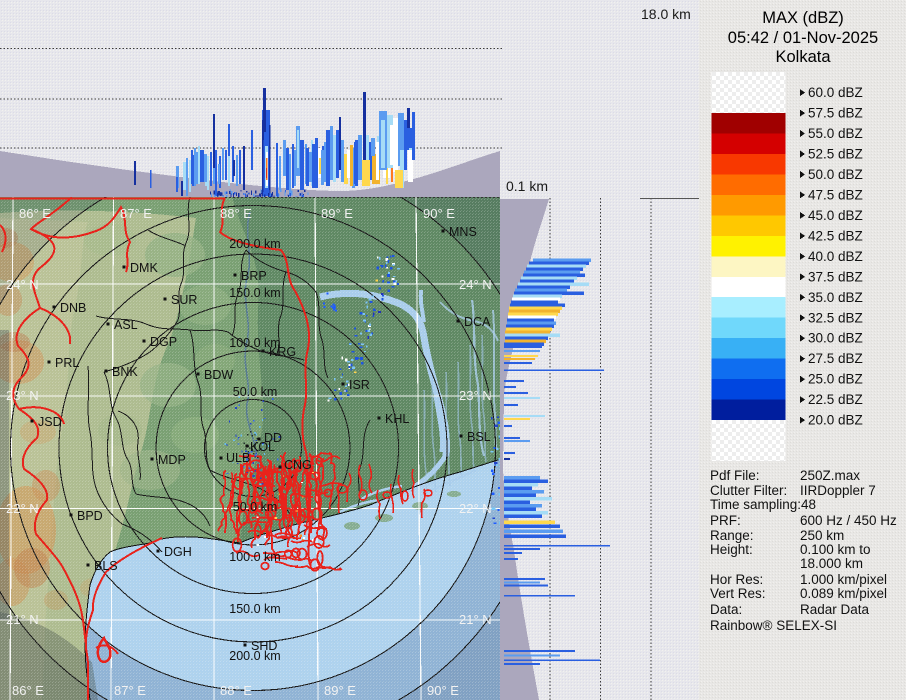  I want to click on svg-text: Time sampling:48, so click(763, 504).